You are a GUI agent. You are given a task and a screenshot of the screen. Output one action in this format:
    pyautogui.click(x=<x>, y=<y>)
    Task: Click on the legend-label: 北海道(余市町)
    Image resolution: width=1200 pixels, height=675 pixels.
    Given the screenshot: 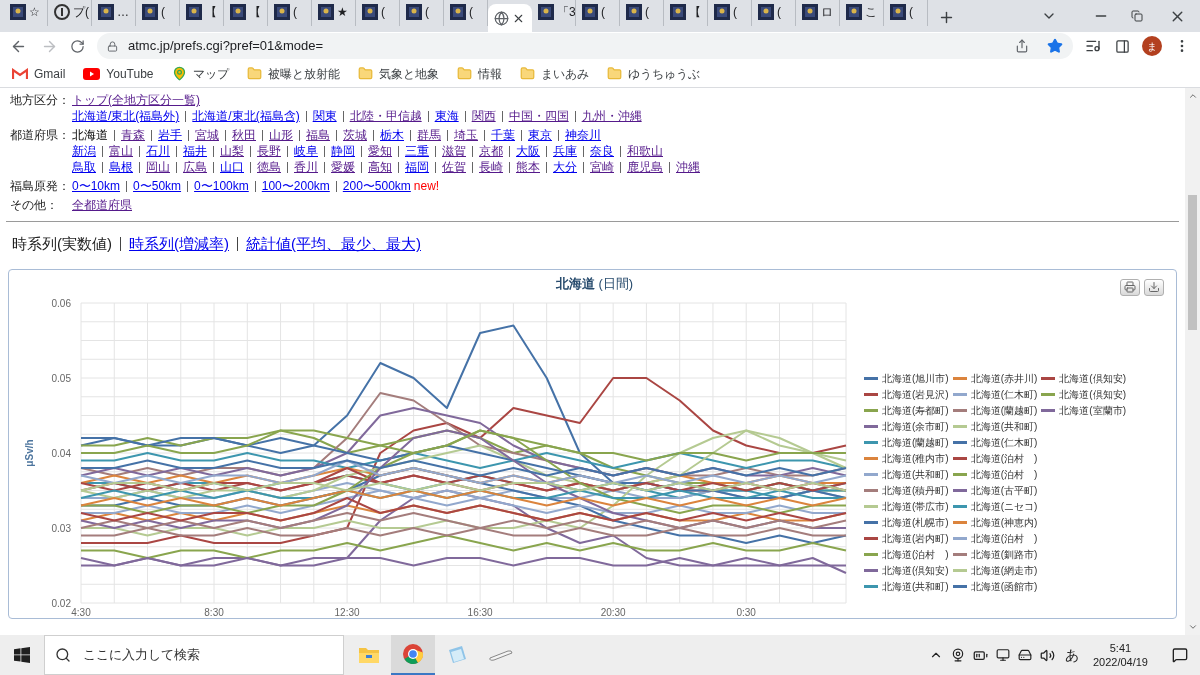 What is the action you would take?
    pyautogui.click(x=915, y=426)
    